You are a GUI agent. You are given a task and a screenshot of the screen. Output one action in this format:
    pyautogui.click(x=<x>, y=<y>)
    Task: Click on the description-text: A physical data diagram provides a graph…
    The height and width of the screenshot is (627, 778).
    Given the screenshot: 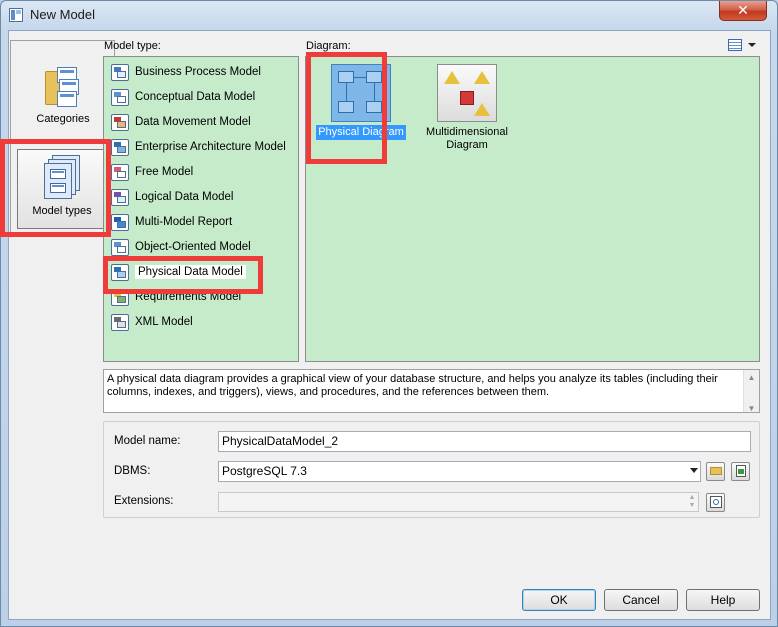 What is the action you would take?
    pyautogui.click(x=412, y=385)
    